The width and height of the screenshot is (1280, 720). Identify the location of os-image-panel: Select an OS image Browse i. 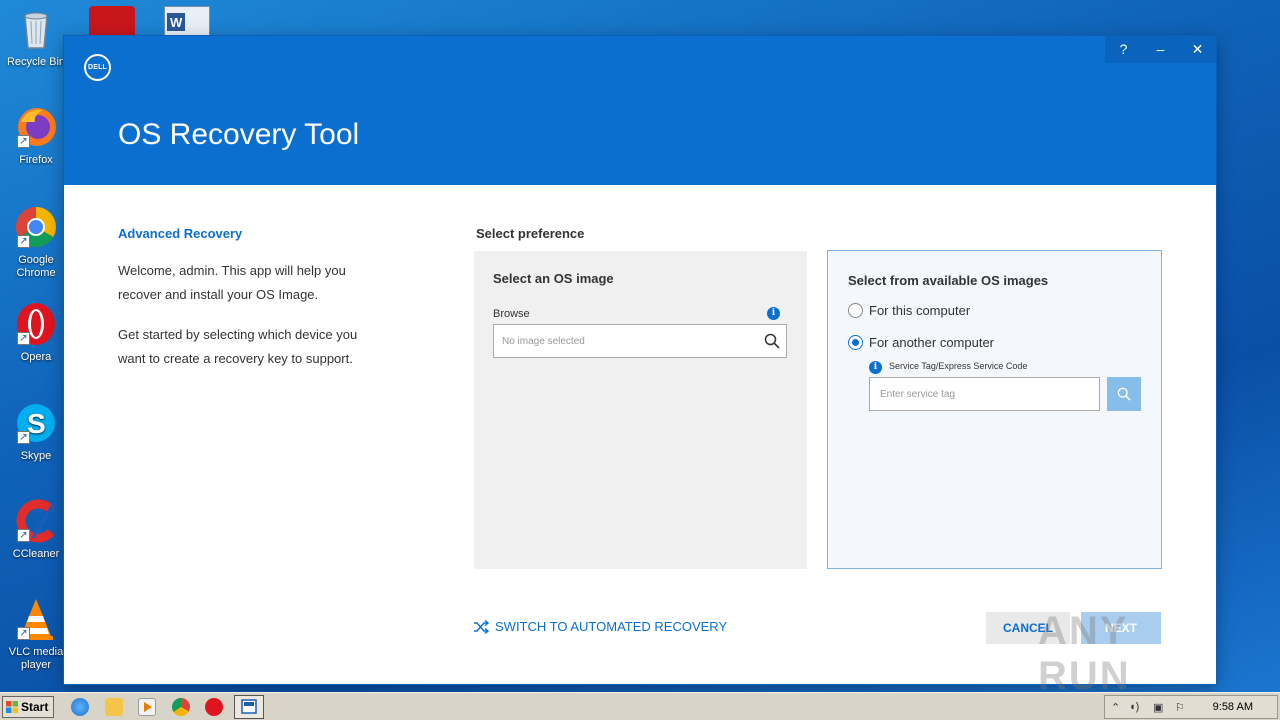
(640, 410).